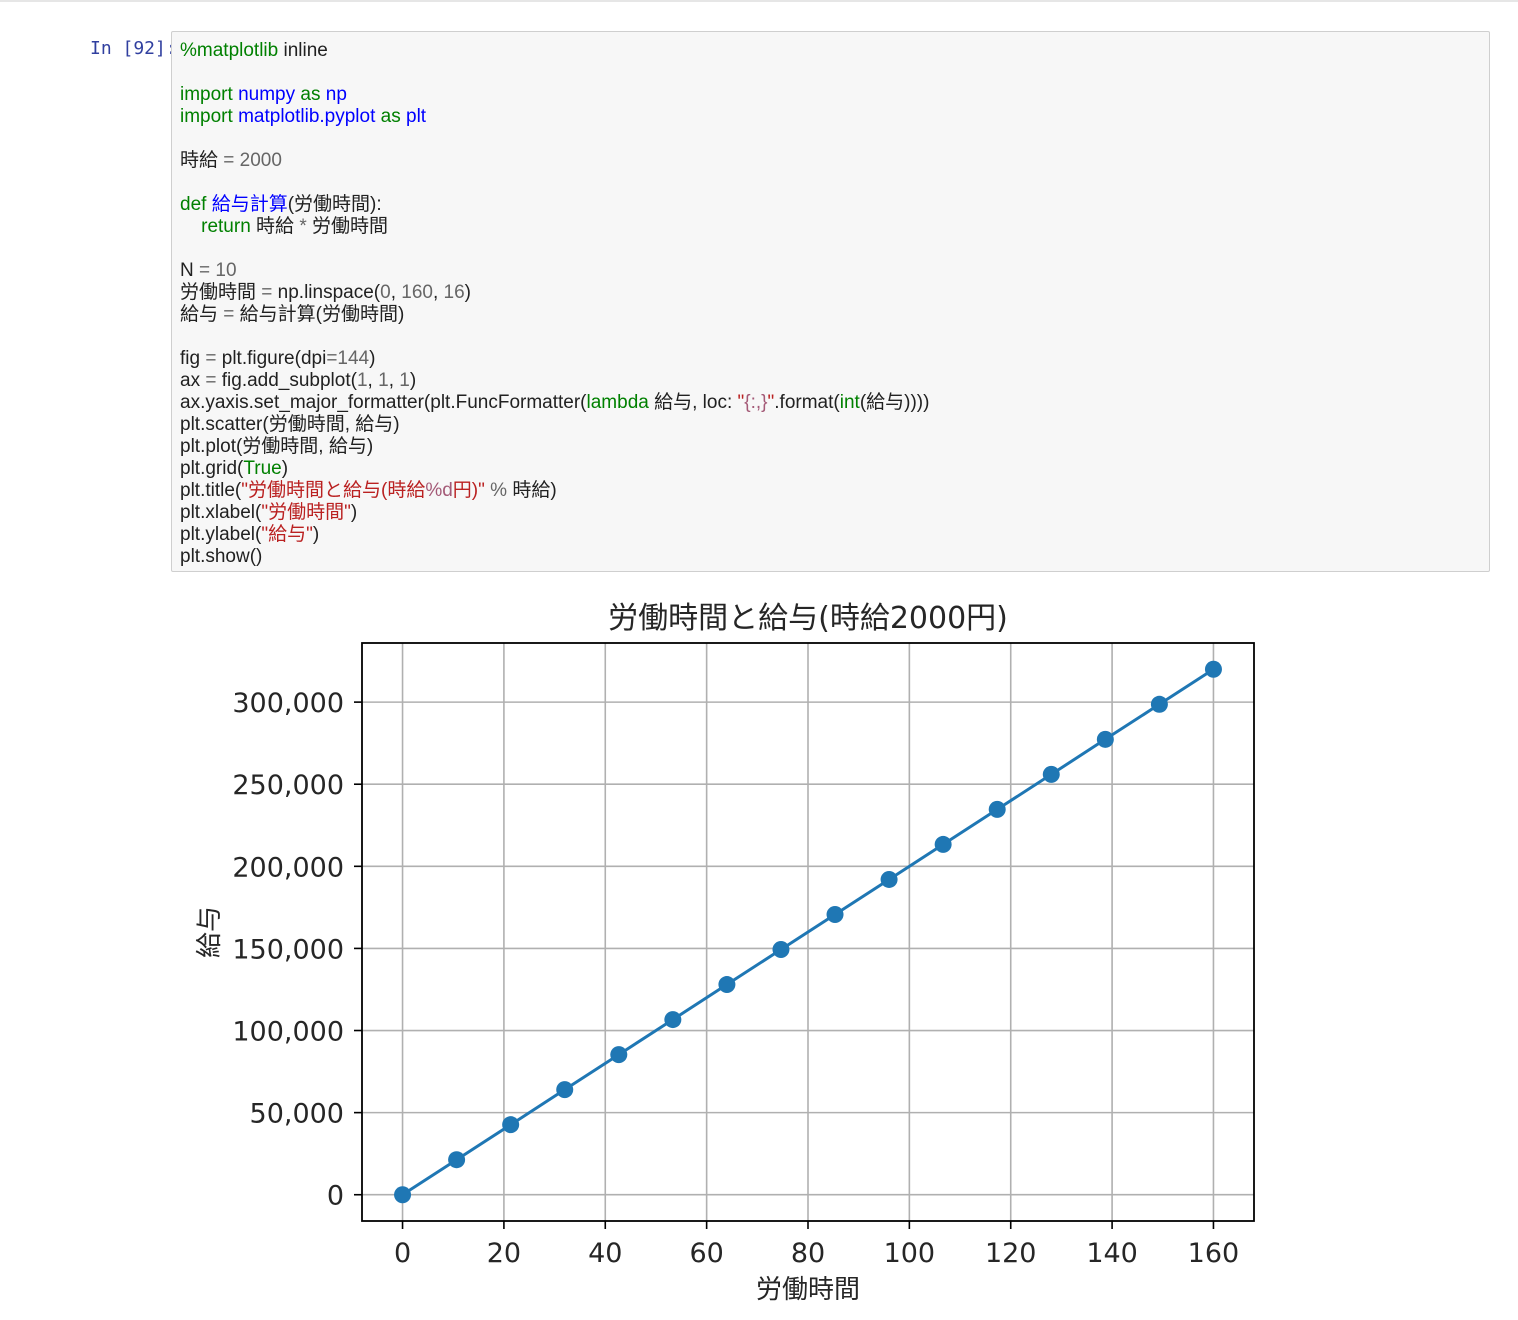  Describe the element at coordinates (756, 402) in the screenshot. I see `code-token: {:,}` at that location.